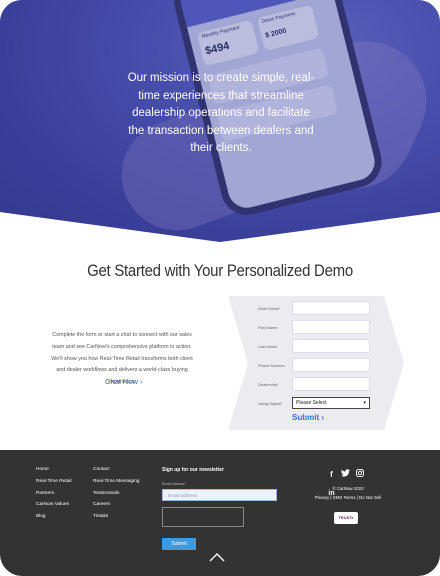 The image size is (440, 576). I want to click on chat-now-link: Chat Now ›, so click(124, 381).